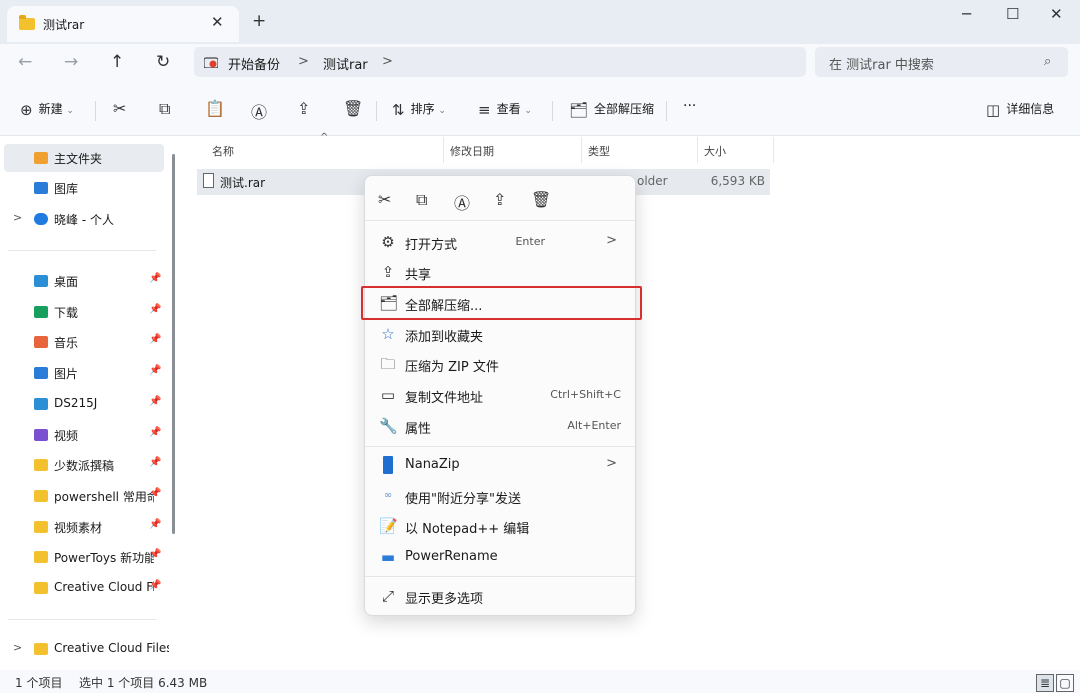  Describe the element at coordinates (84, 312) in the screenshot. I see `sidebar-item-quick-access: 下载 📌` at that location.